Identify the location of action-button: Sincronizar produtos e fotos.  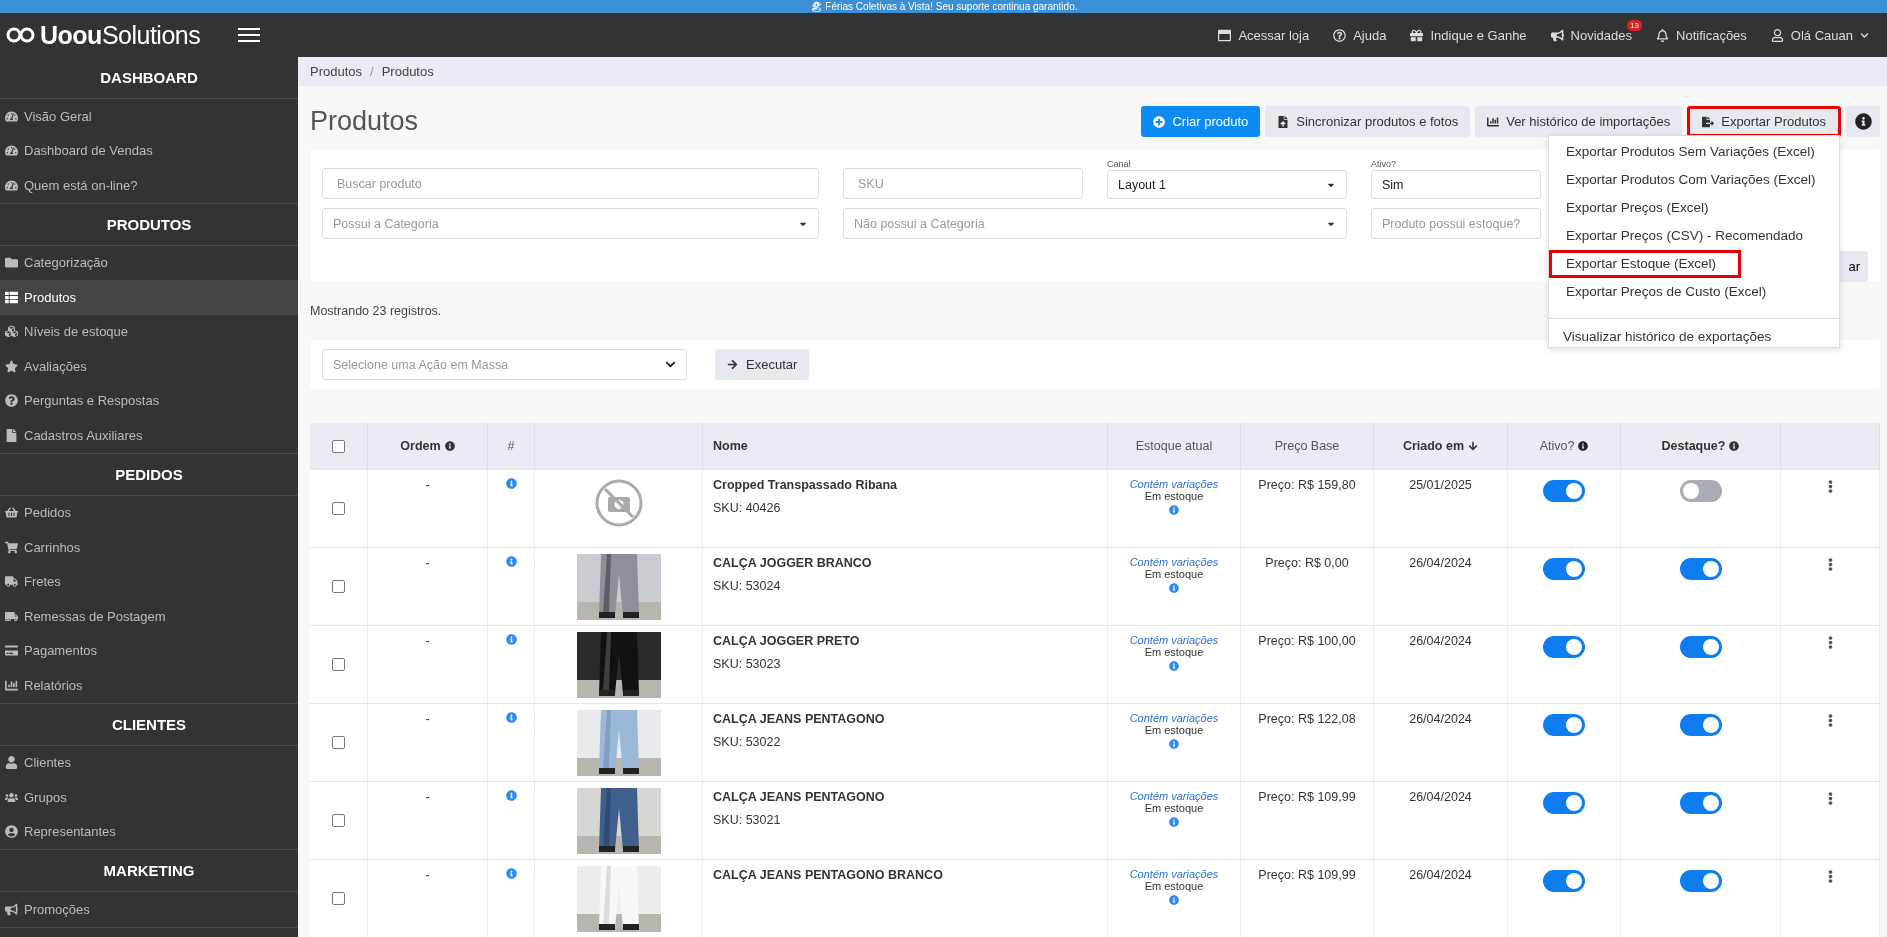
(1368, 122).